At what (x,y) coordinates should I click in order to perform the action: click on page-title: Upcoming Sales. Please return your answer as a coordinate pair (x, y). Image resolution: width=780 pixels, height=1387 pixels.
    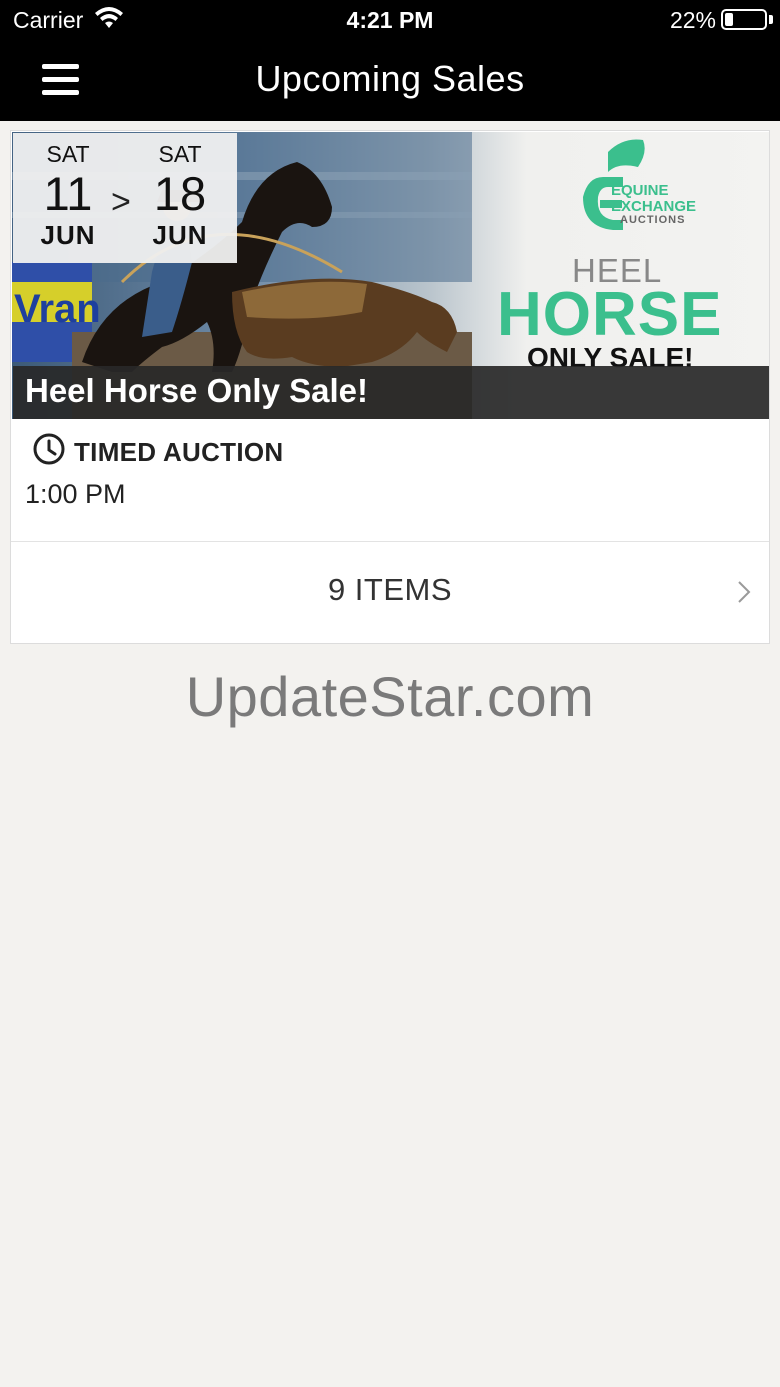
    Looking at the image, I should click on (390, 78).